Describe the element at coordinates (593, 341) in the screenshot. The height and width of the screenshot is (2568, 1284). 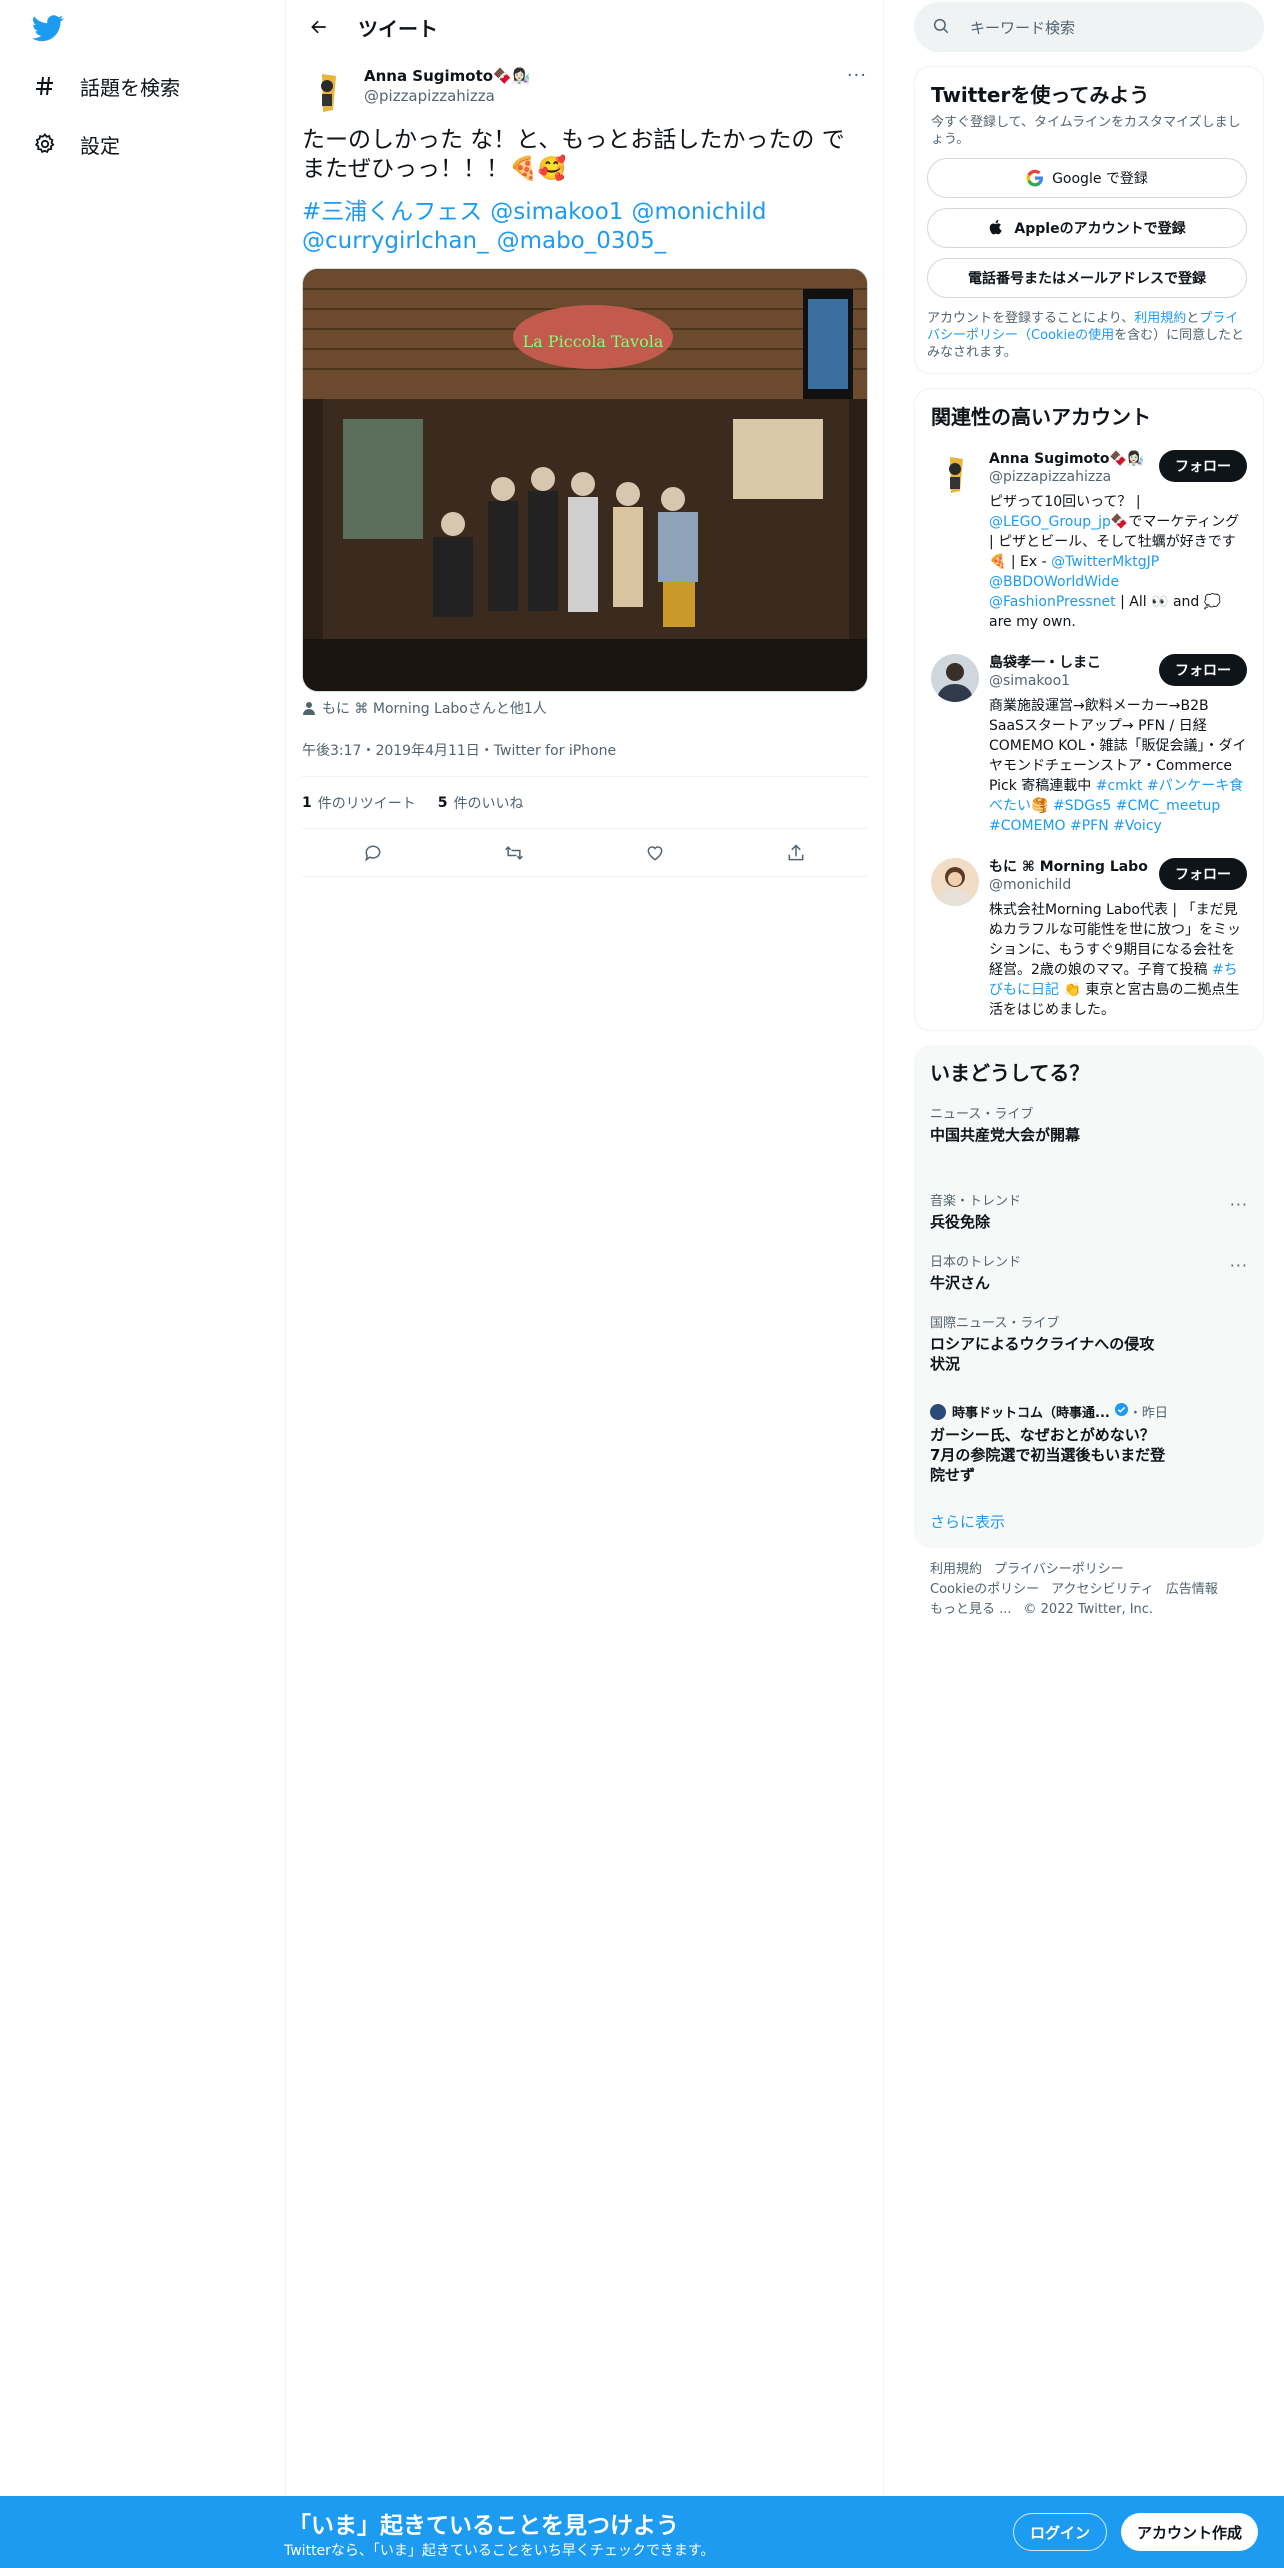
I see `svg-text: La Piccola Tavola` at that location.